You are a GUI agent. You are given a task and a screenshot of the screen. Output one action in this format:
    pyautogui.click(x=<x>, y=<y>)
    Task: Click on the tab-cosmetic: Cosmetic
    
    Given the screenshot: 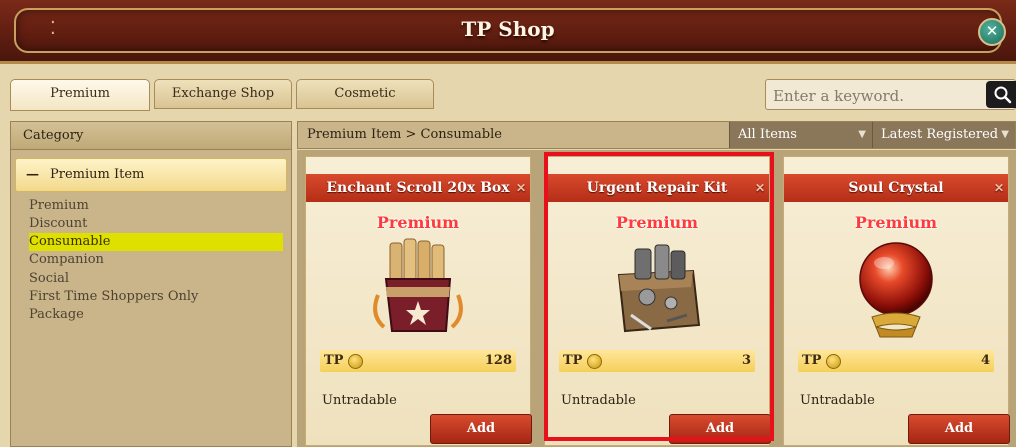 What is the action you would take?
    pyautogui.click(x=365, y=94)
    